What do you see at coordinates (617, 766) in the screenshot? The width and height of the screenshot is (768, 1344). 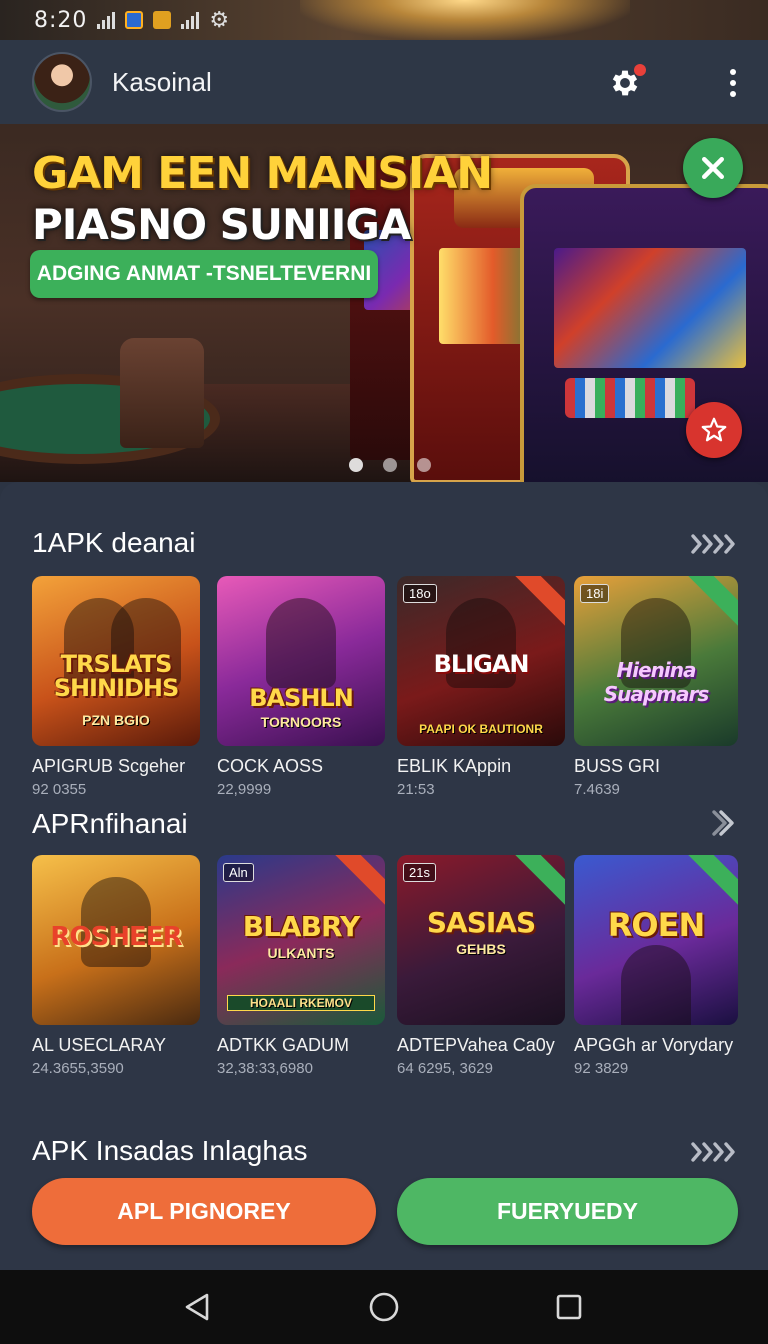 I see `game-name: BUSS GRI` at bounding box center [617, 766].